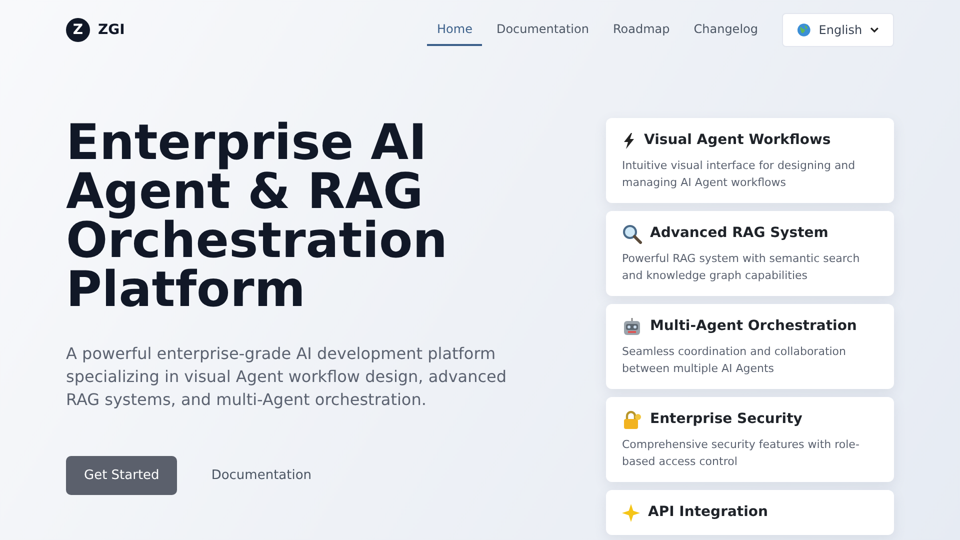  What do you see at coordinates (632, 234) in the screenshot?
I see `search-icon` at bounding box center [632, 234].